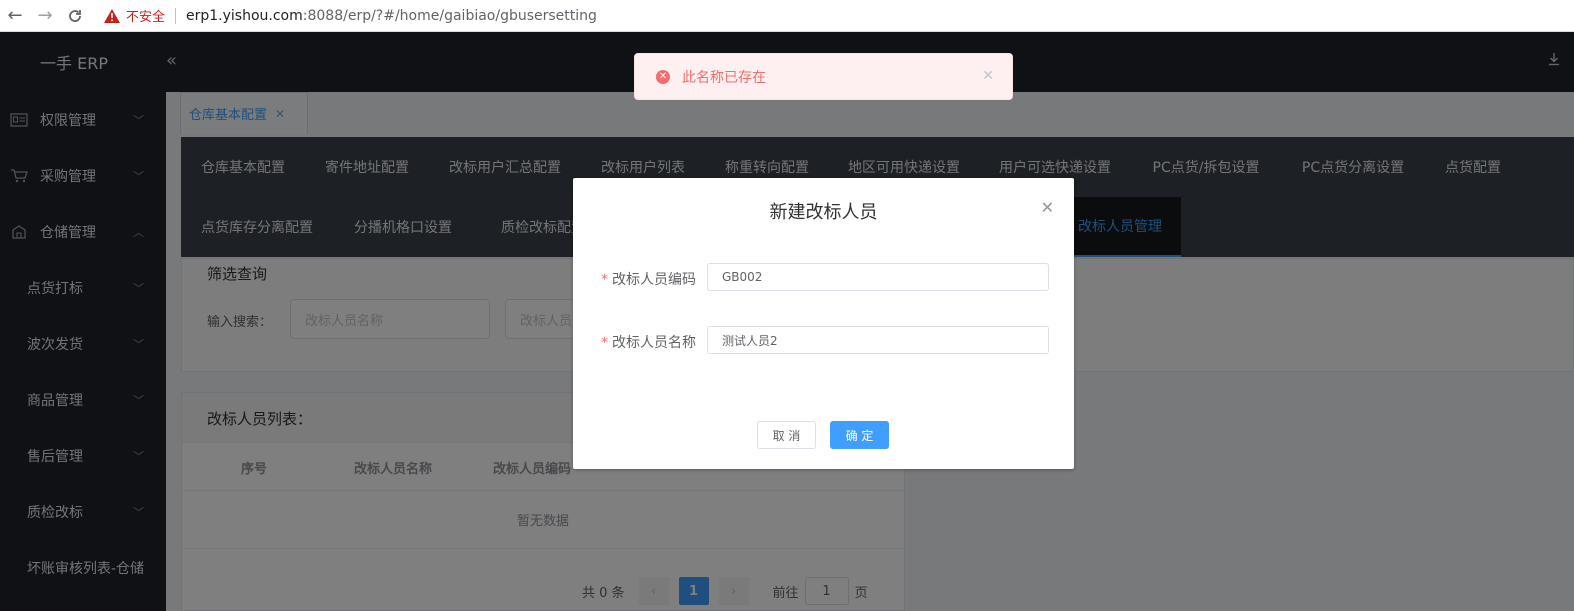  Describe the element at coordinates (823, 212) in the screenshot. I see `dialog-title: 新建改标人员` at that location.